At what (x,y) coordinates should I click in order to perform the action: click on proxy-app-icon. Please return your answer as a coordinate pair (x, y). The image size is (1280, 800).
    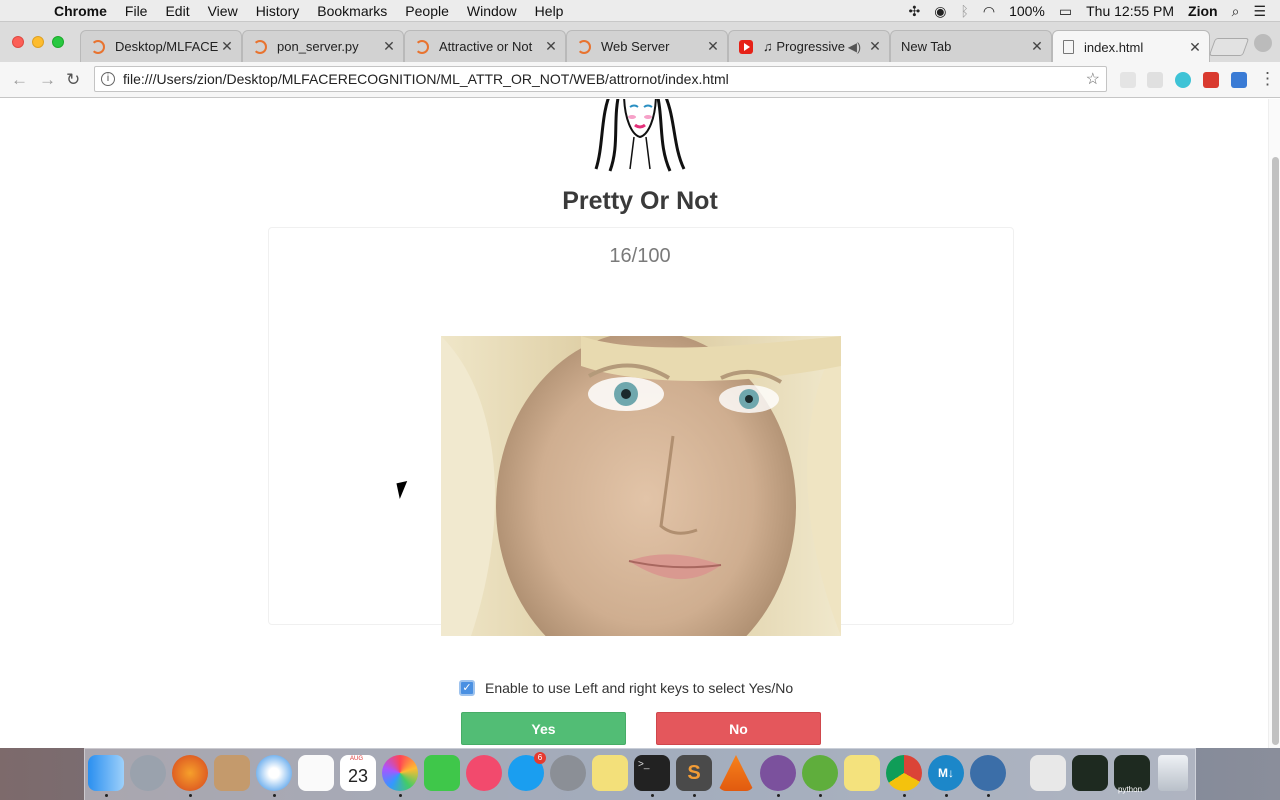
    Looking at the image, I should click on (988, 773).